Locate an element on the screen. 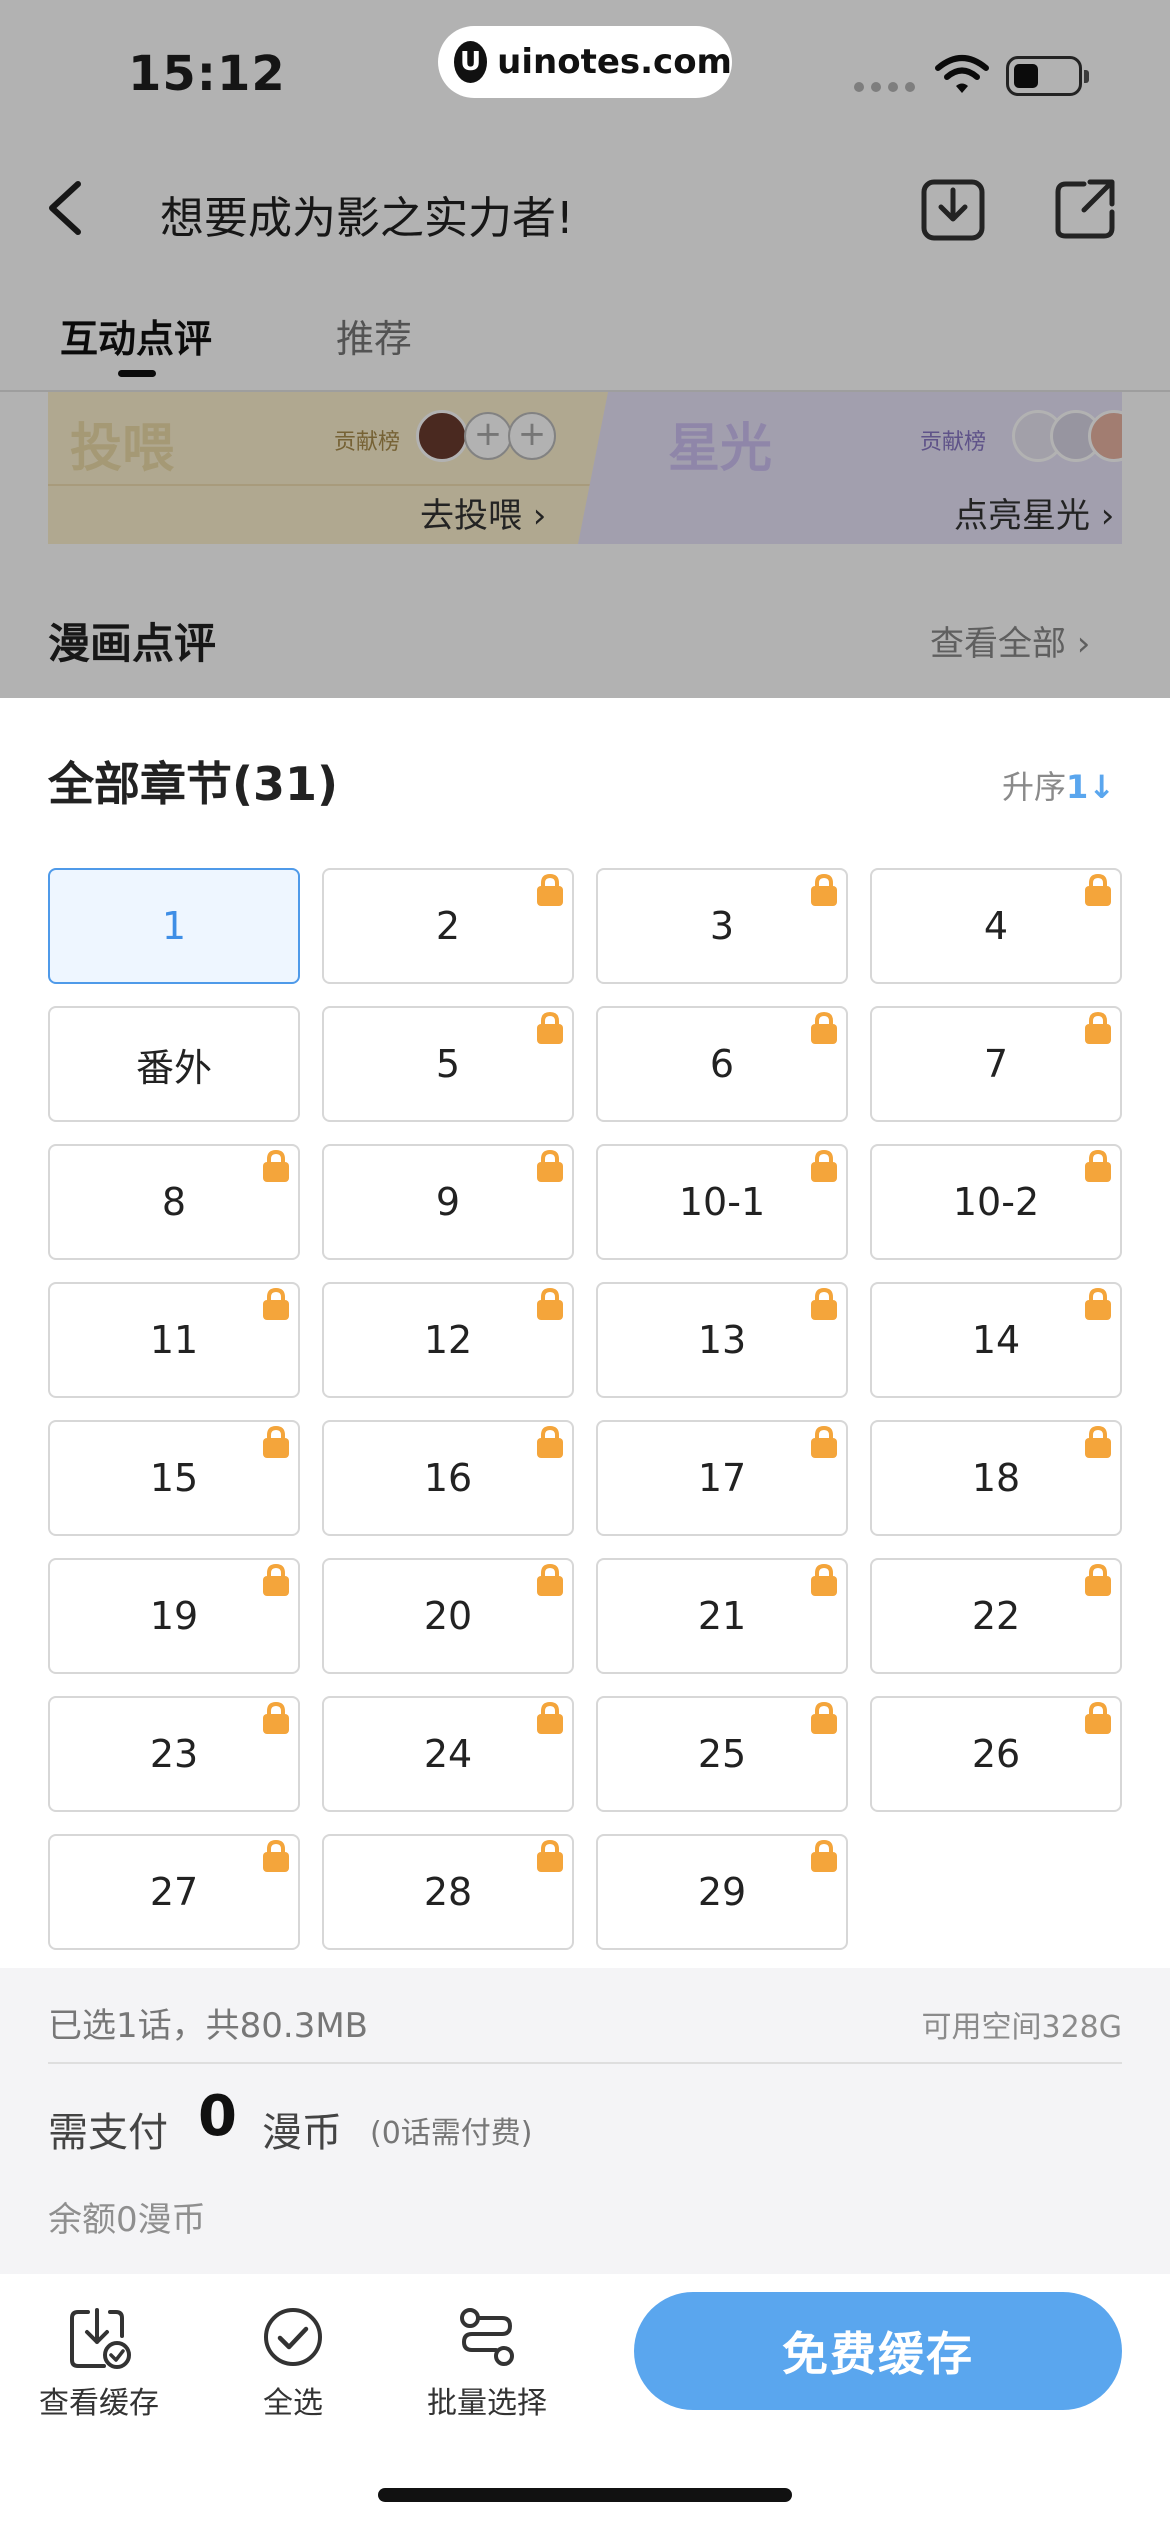 This screenshot has height=2532, width=1170. chapter-label: 9 is located at coordinates (448, 1202).